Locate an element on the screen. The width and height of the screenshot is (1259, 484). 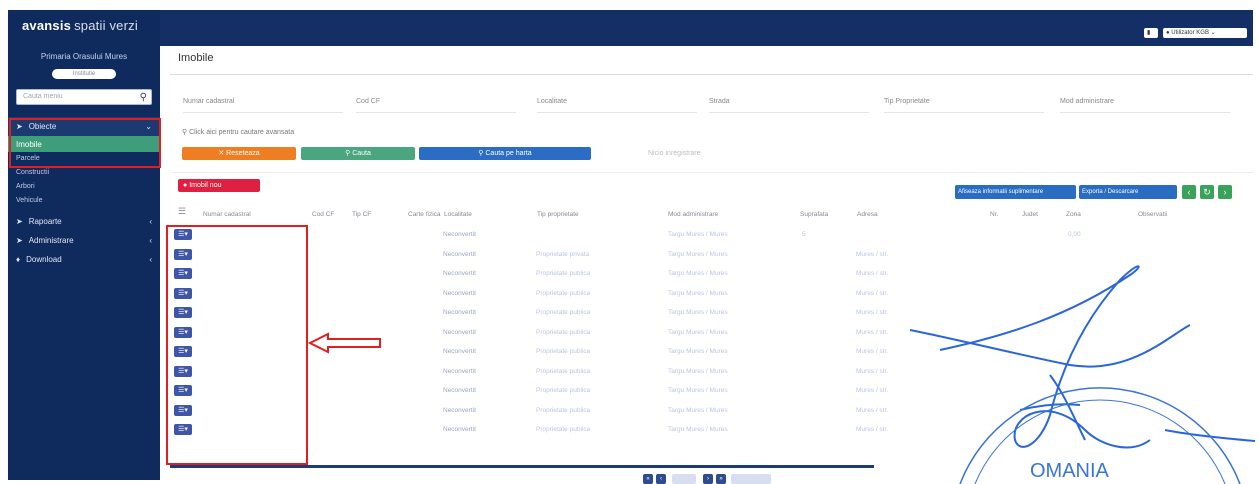
user-menu-button: ● Utilizator KGB ⌄ is located at coordinates (1205, 33).